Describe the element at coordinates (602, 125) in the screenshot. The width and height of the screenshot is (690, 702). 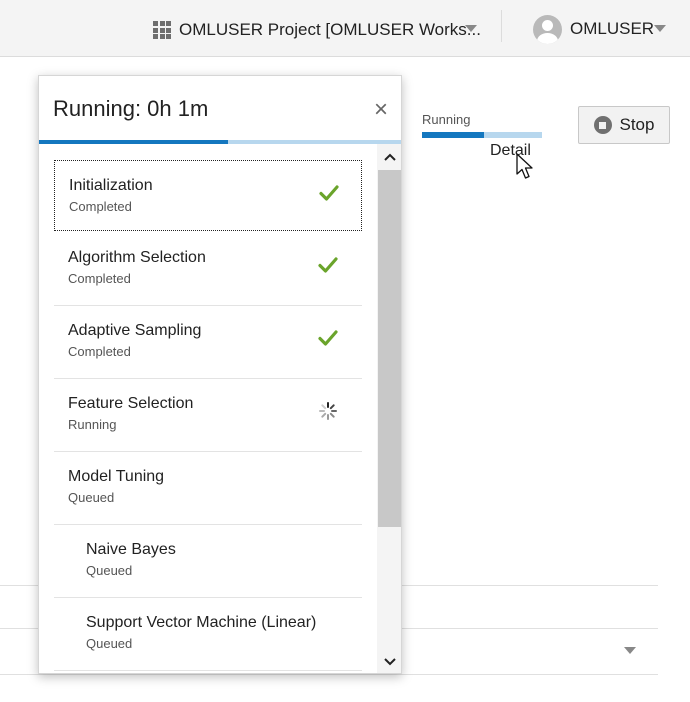
I see `stop-icon` at that location.